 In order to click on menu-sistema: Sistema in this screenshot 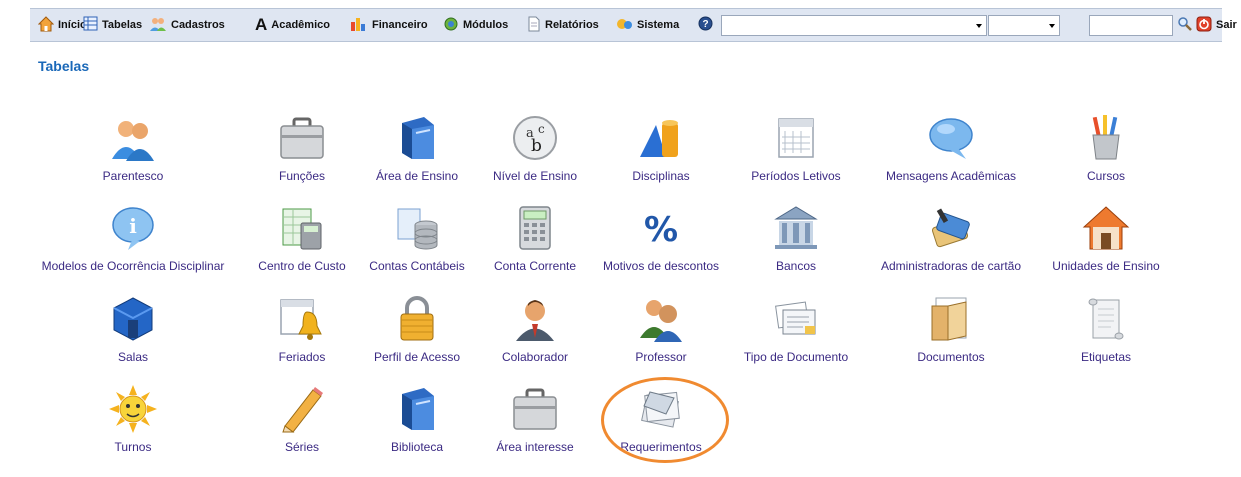, I will do `click(647, 25)`.